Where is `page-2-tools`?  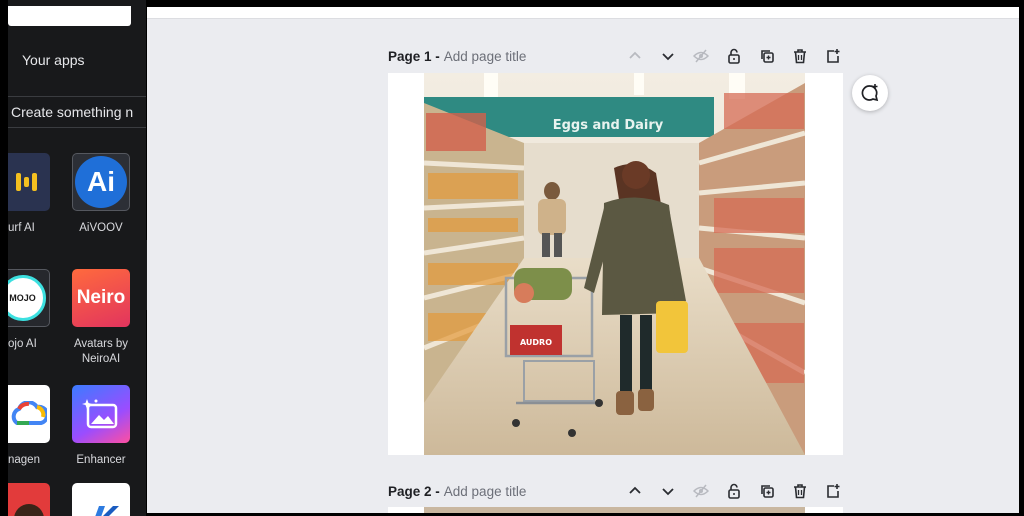
page-2-tools is located at coordinates (734, 491).